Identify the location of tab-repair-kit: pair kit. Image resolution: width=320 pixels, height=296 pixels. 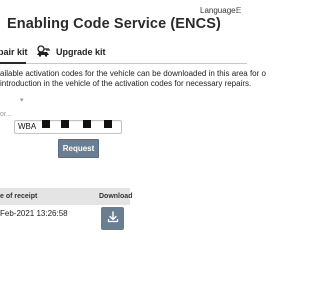
(14, 54).